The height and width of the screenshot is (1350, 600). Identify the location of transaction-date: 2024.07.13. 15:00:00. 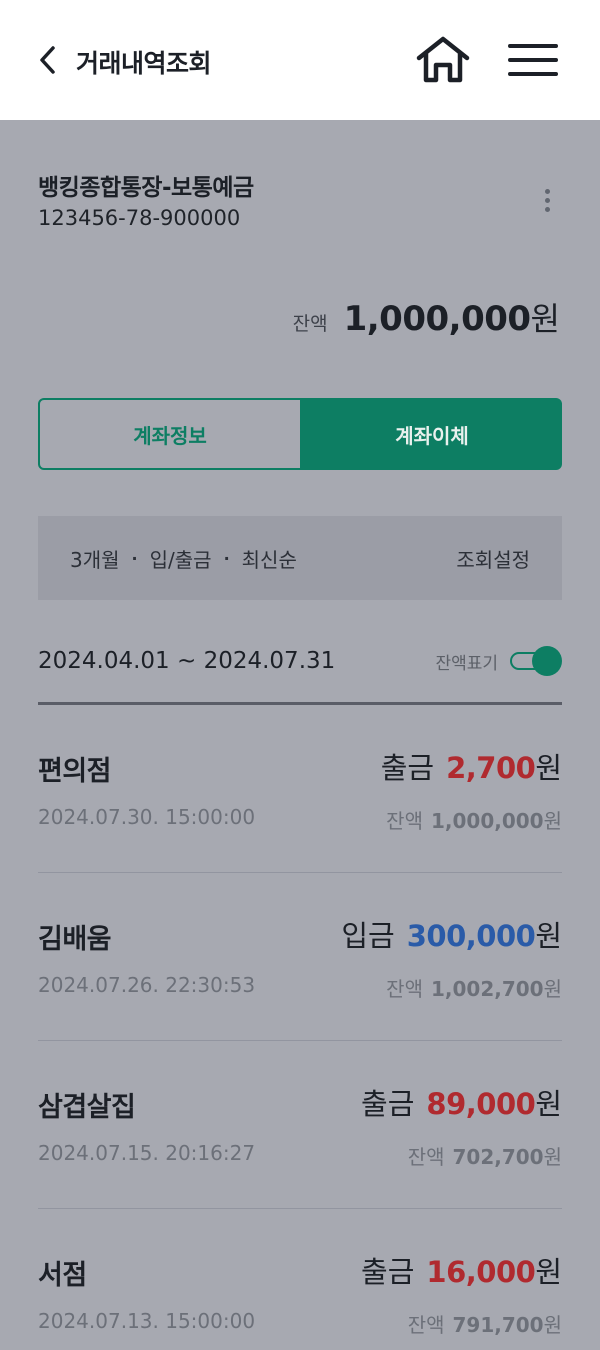
(147, 1321).